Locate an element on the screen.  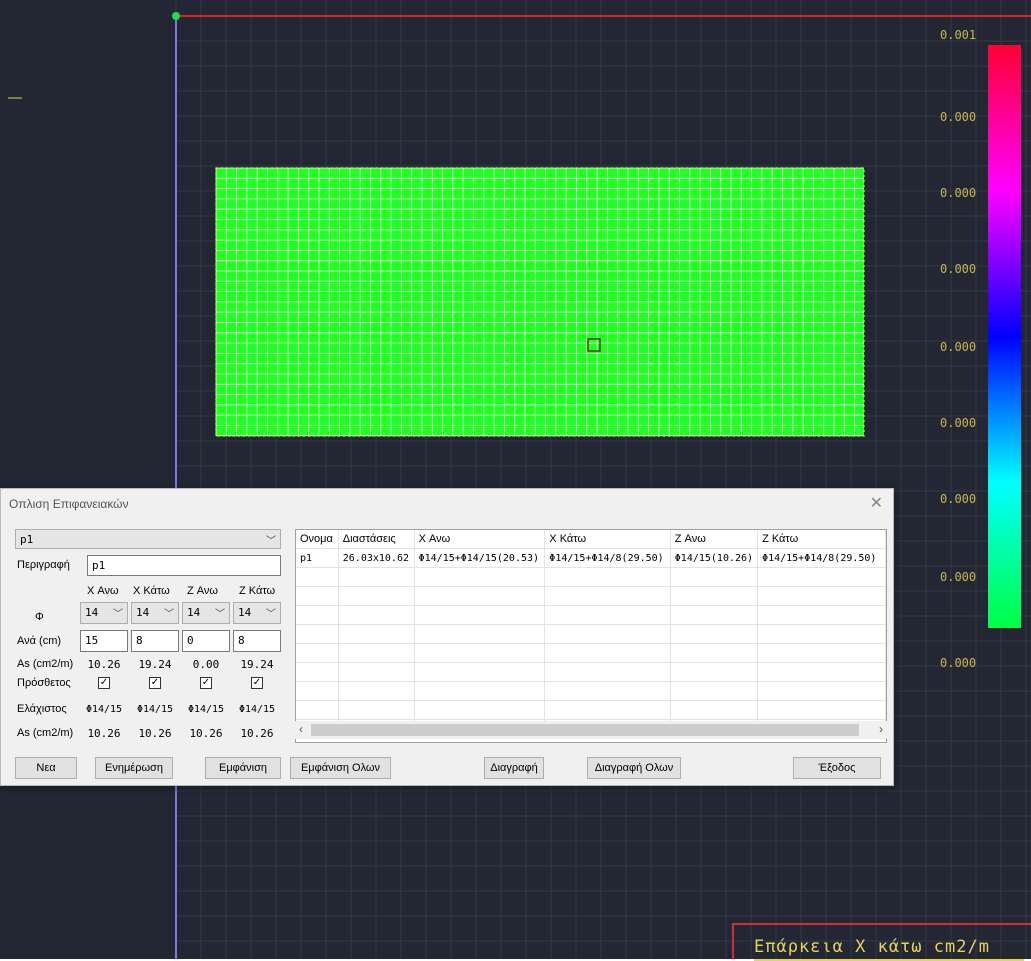
additional-checkbox-x-top: ✓ is located at coordinates (104, 683).